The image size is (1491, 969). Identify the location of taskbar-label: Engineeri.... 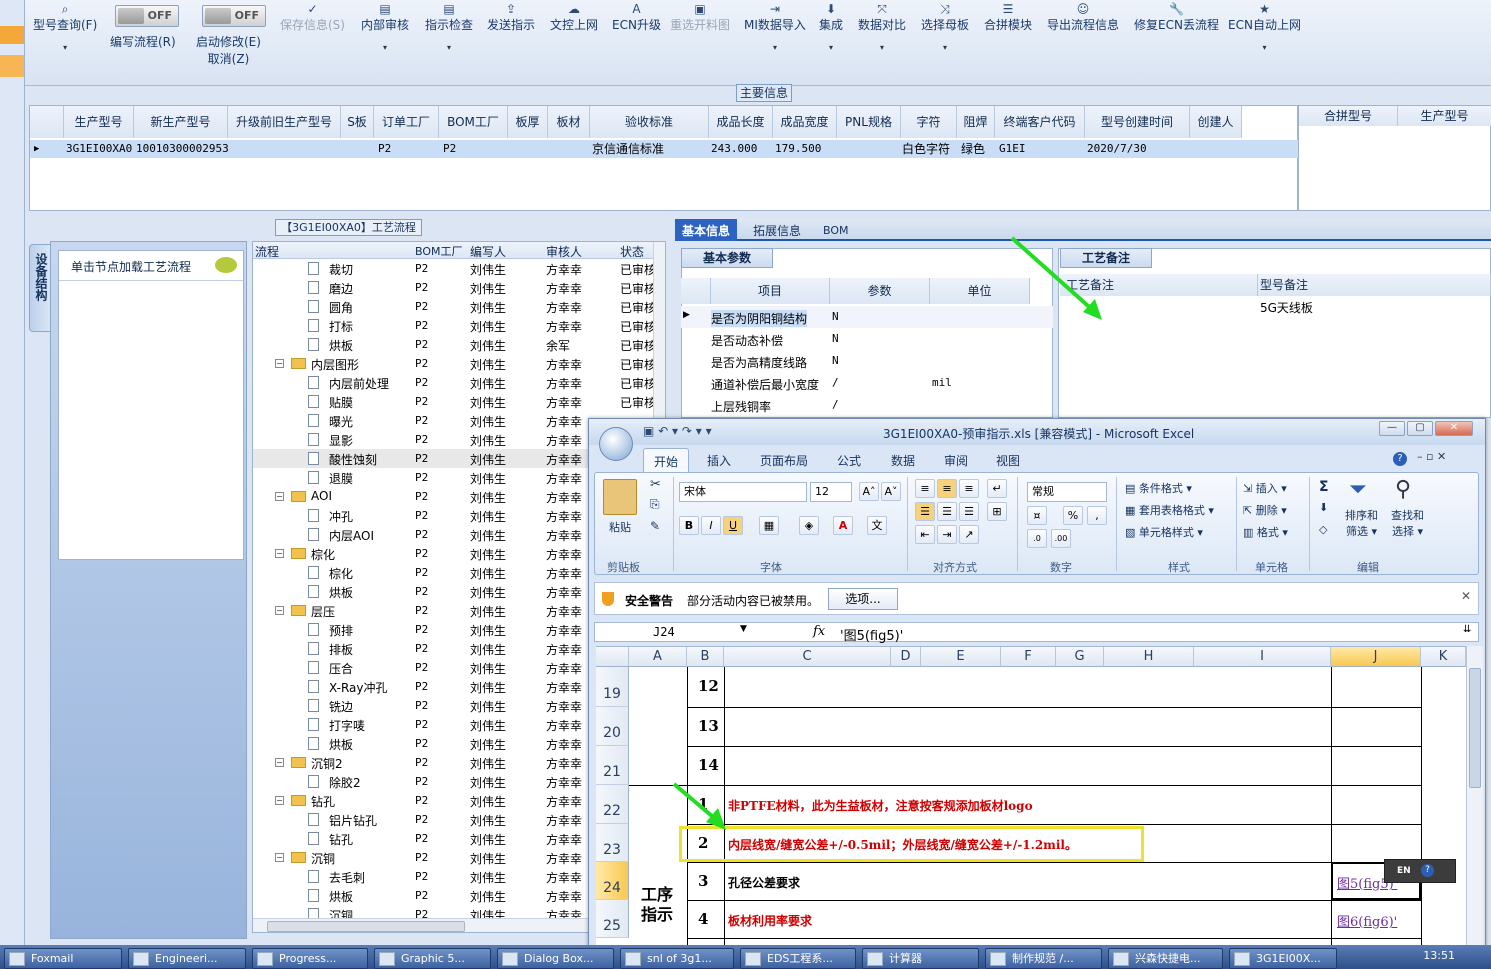
(186, 958).